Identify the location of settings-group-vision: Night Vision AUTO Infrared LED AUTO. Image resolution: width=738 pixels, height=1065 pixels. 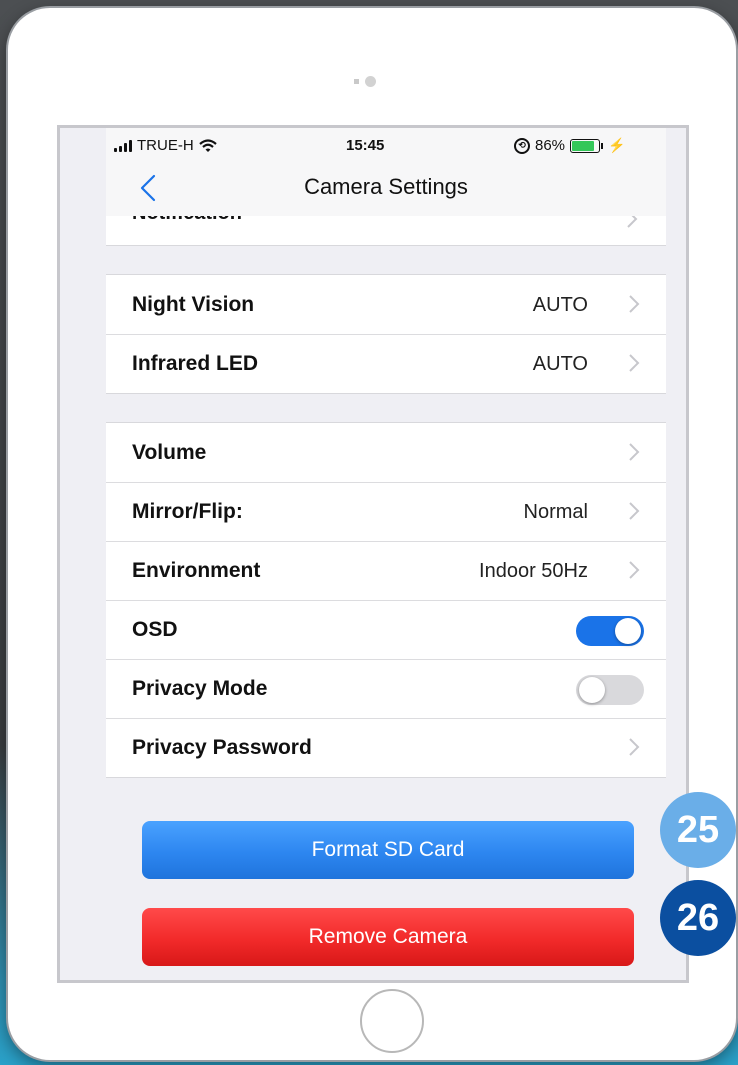
(386, 334).